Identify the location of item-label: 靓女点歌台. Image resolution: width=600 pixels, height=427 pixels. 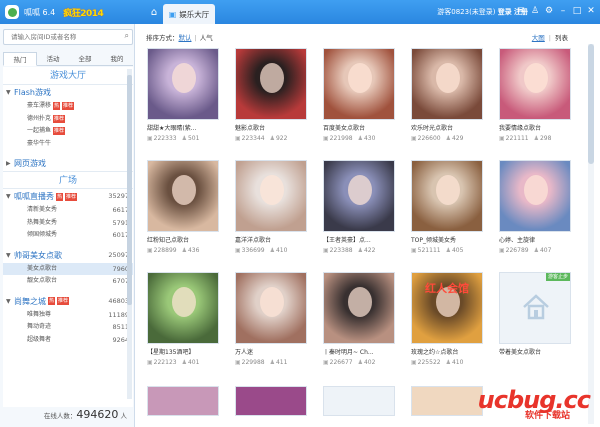
(42, 280).